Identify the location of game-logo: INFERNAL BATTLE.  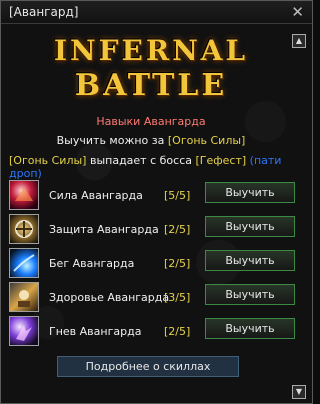
(151, 71).